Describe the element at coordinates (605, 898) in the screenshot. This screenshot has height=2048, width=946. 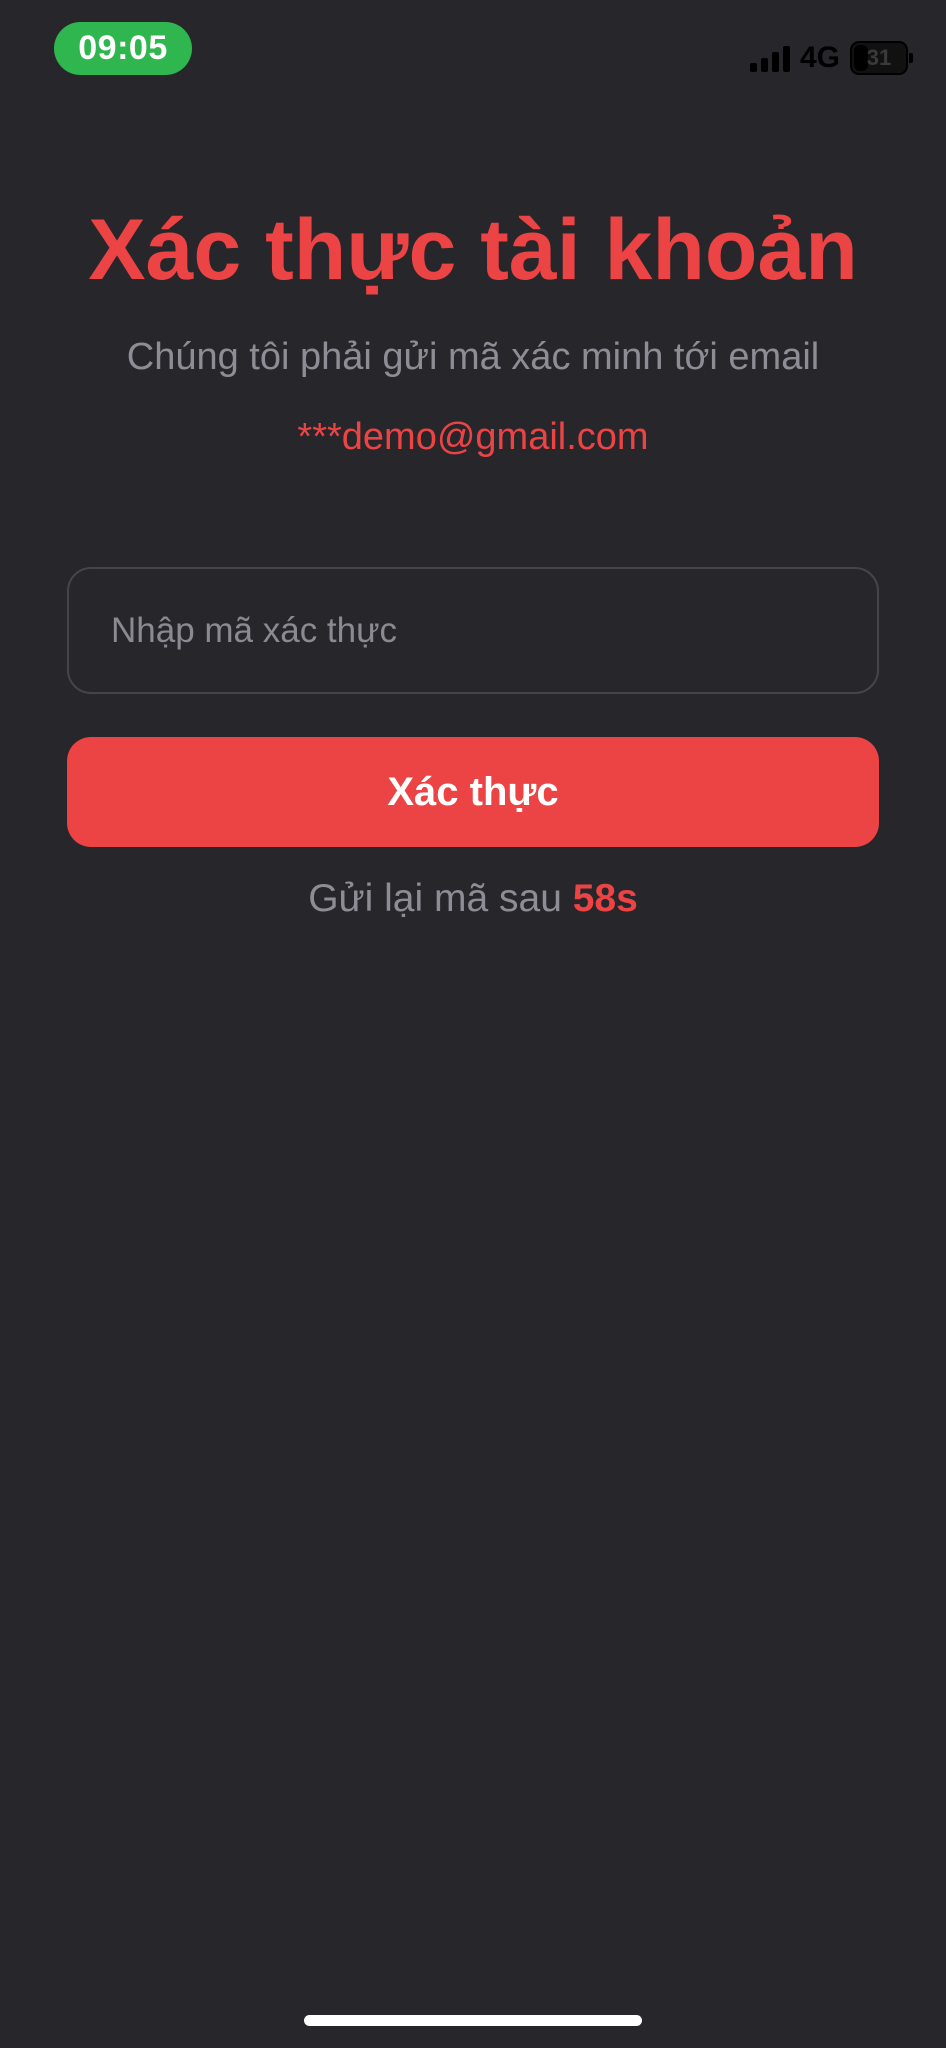
I see `resend-countdown: 58s` at that location.